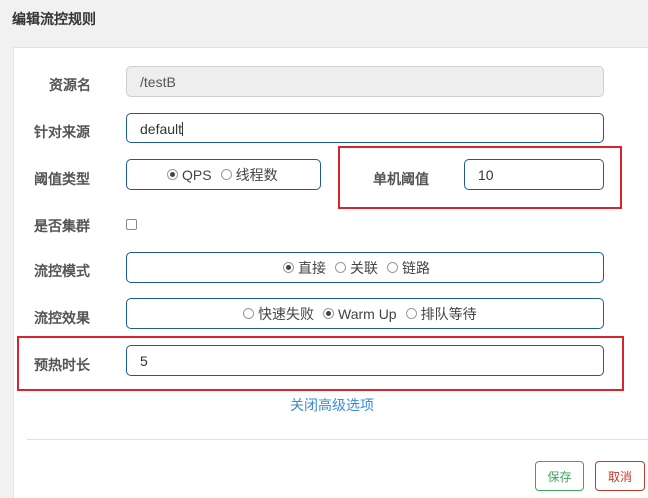 Image resolution: width=648 pixels, height=498 pixels. What do you see at coordinates (62, 132) in the screenshot?
I see `source-label: 针对来源` at bounding box center [62, 132].